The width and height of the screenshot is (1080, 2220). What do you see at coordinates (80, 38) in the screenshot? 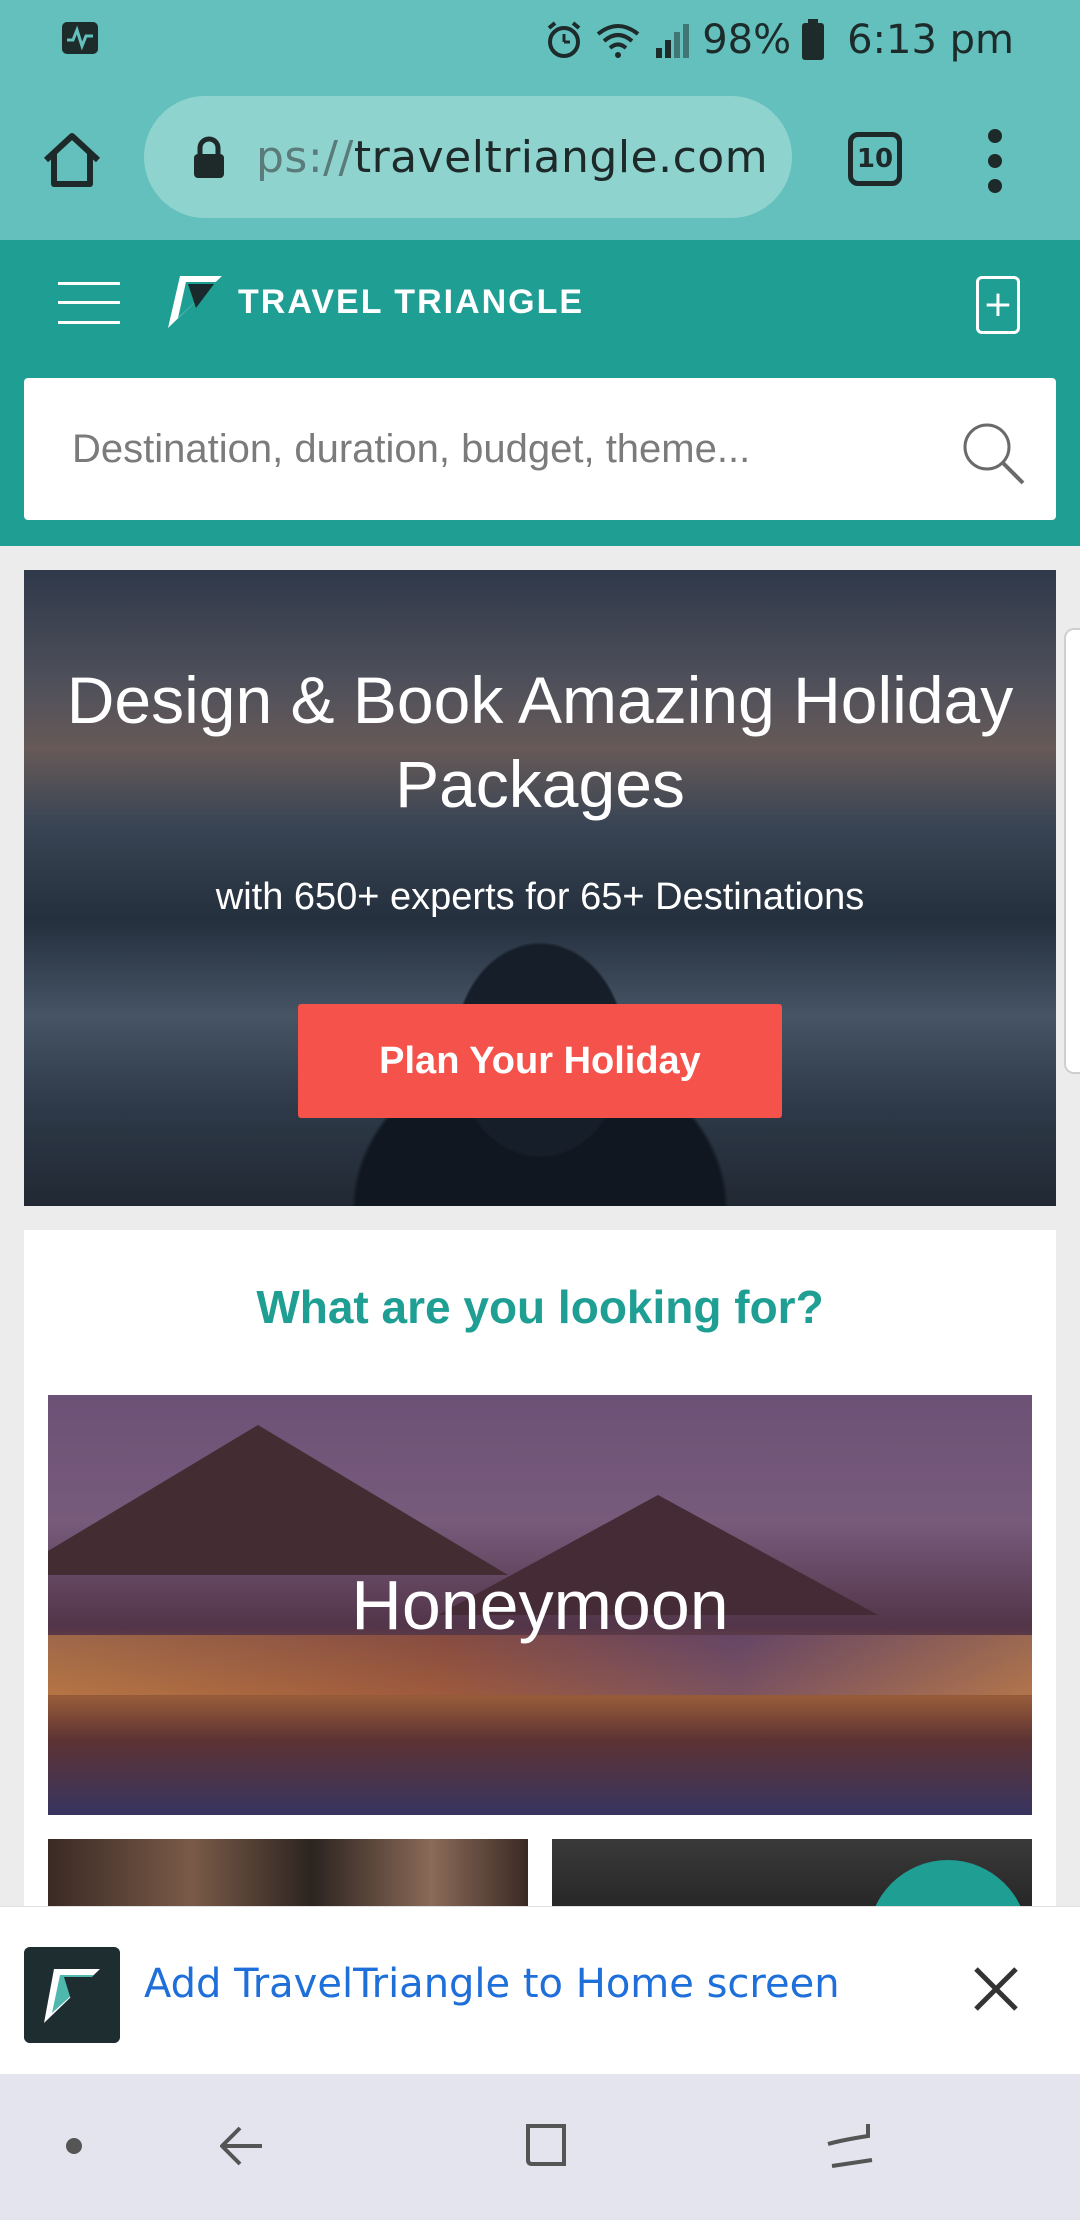
I see `activity-icon` at bounding box center [80, 38].